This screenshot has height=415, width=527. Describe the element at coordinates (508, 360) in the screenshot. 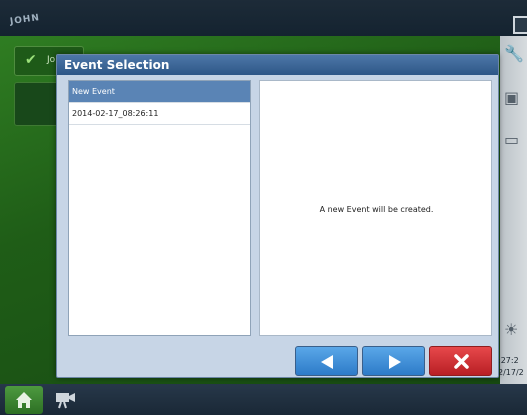

I see `clock-time: :27:2` at that location.